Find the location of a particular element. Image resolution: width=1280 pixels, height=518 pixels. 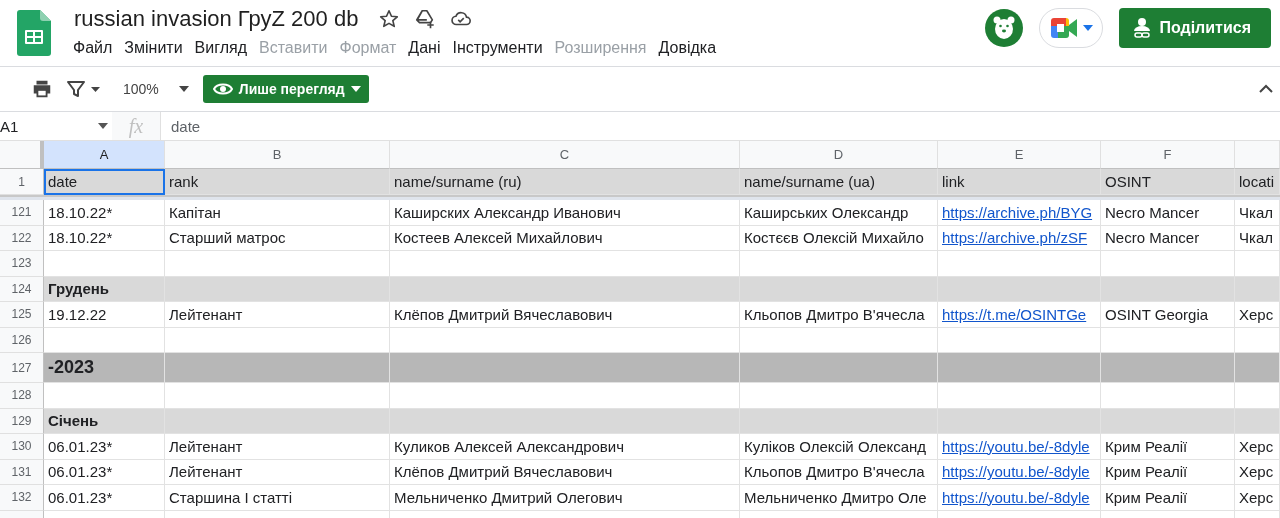

column-header: A is located at coordinates (104, 155).